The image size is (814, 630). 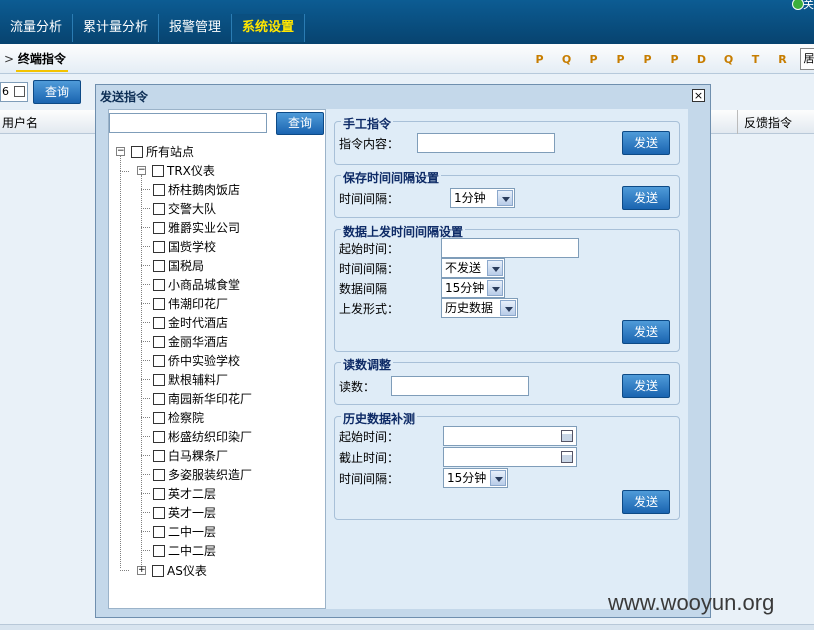 I want to click on upload-start-input, so click(x=510, y=248).